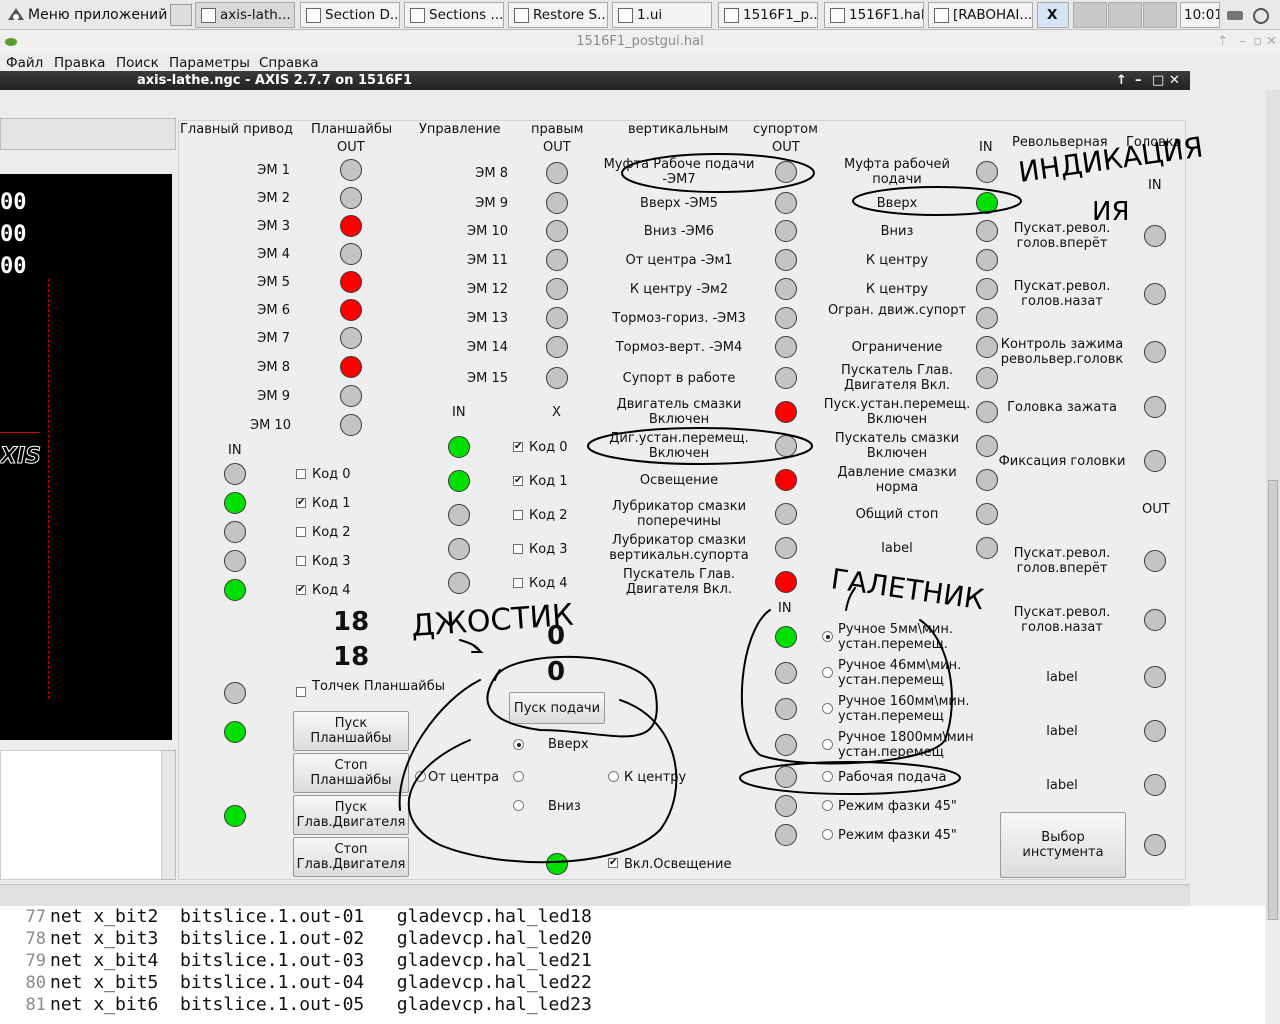 The height and width of the screenshot is (1024, 1280). Describe the element at coordinates (351, 731) in the screenshot. I see `faceplate-start-button: Пуск Планшайбы` at that location.